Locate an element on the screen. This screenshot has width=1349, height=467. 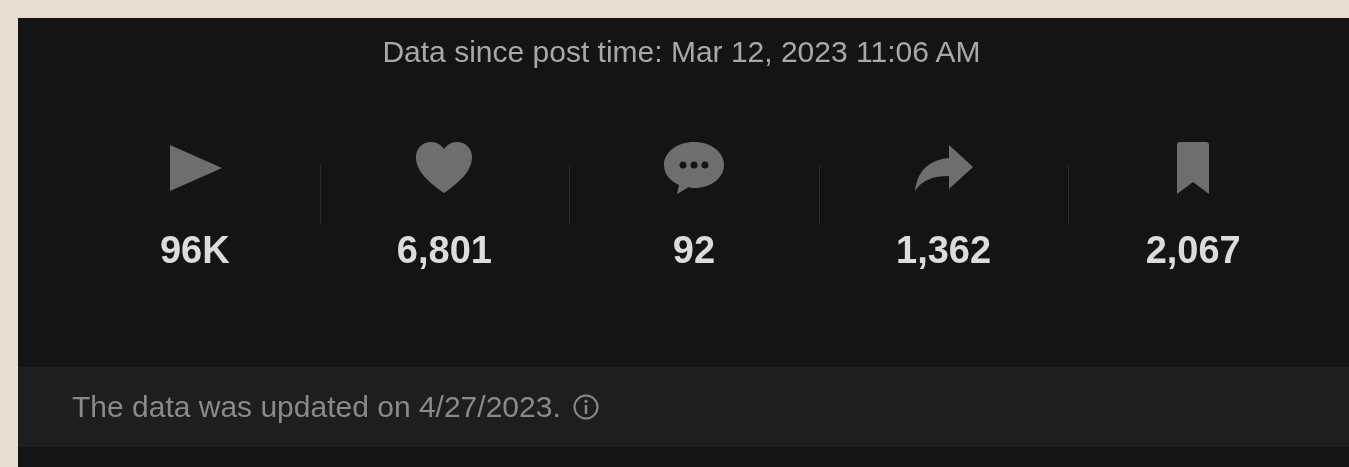
comment-icon is located at coordinates (694, 168).